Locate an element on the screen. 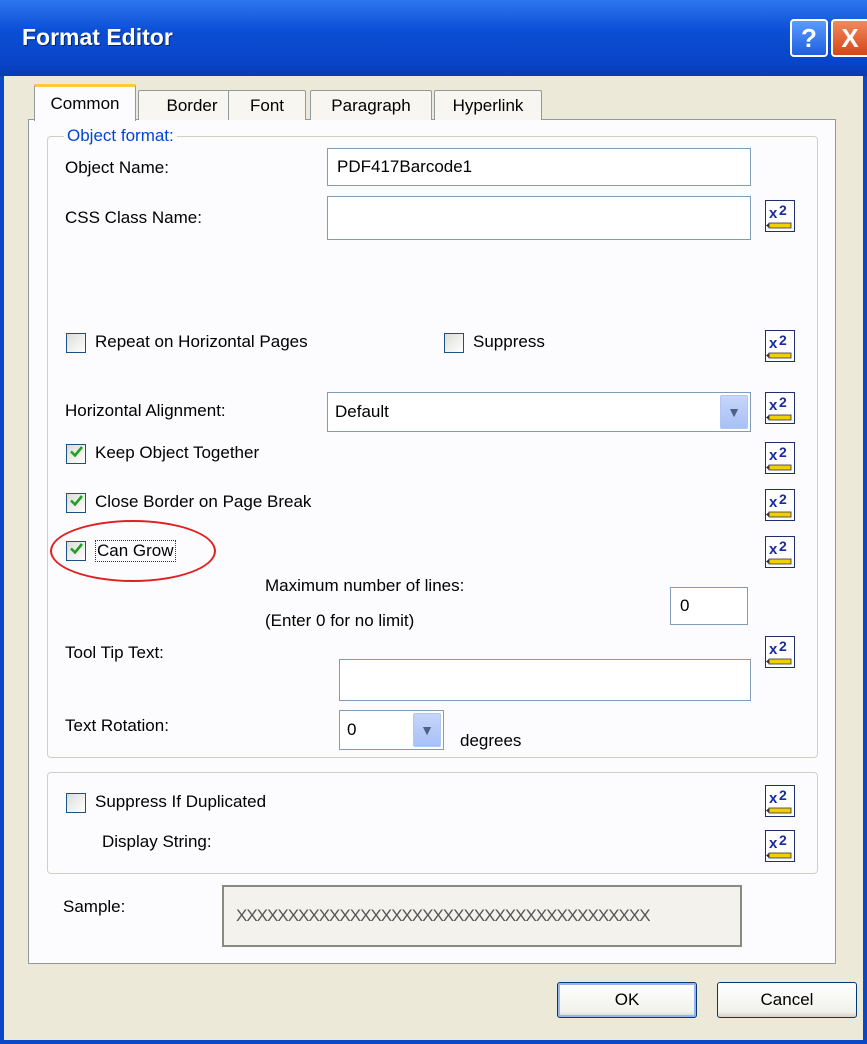 Image resolution: width=867 pixels, height=1044 pixels. suppress-duplicated-formula-button: x2 is located at coordinates (780, 801).